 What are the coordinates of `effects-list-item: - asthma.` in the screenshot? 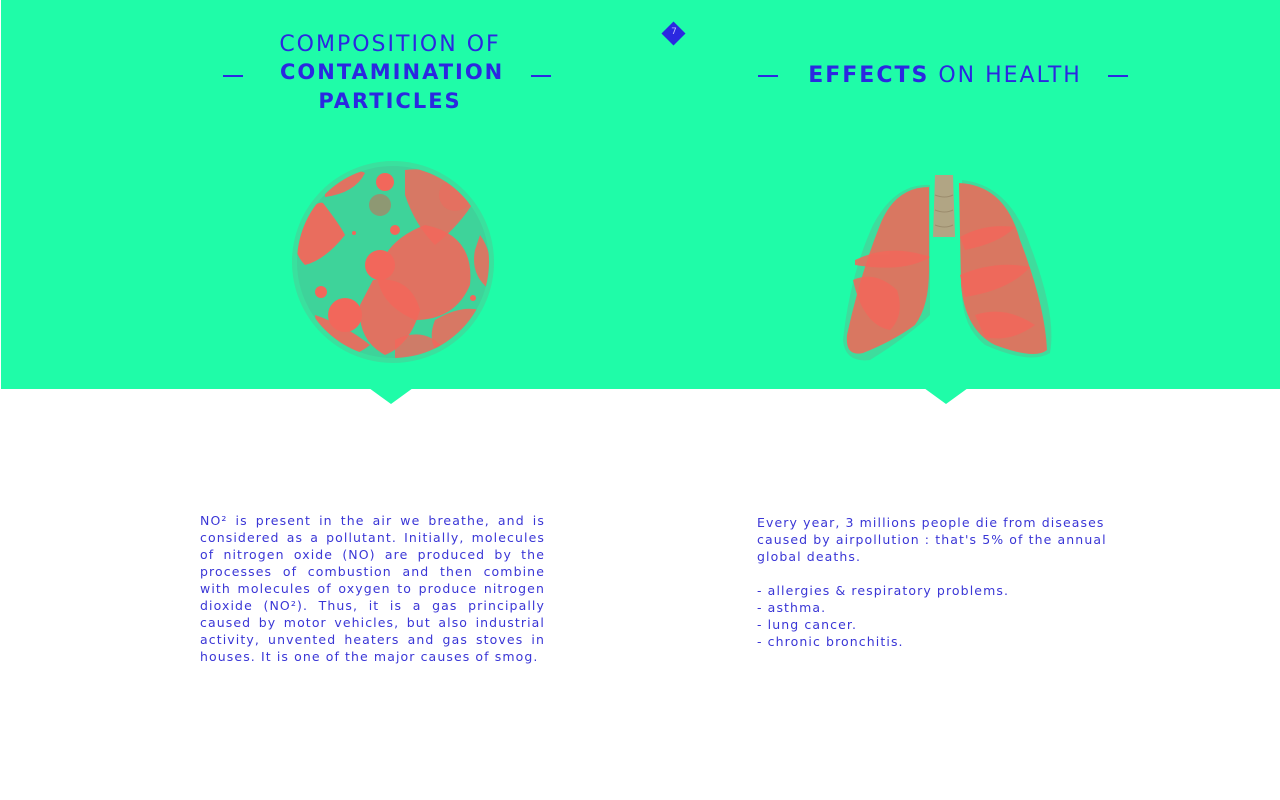 It's located at (792, 607).